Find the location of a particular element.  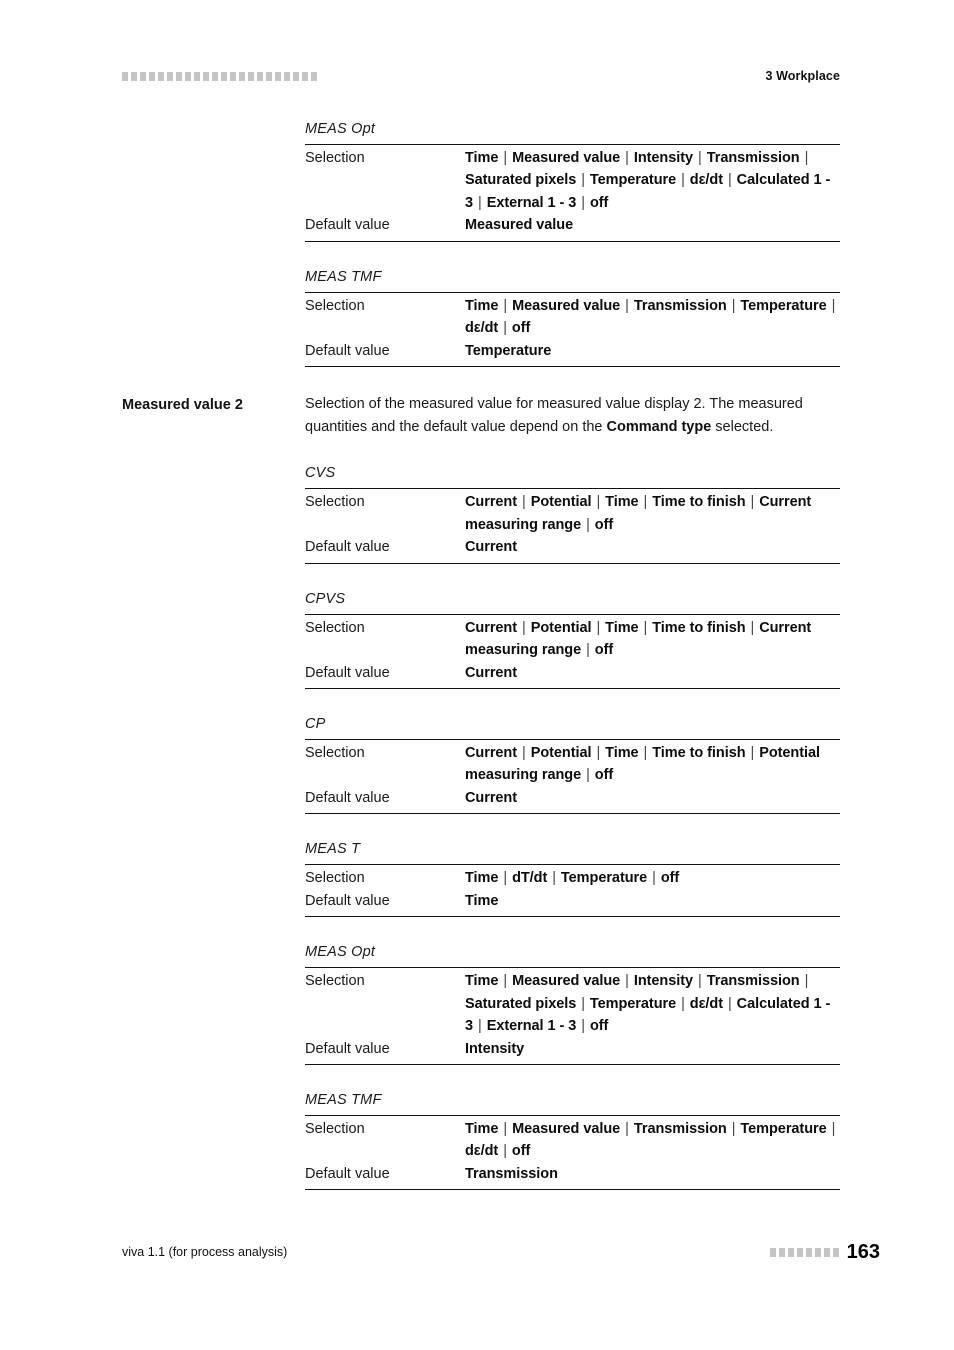

spec-table-caption: CVS is located at coordinates (320, 473).